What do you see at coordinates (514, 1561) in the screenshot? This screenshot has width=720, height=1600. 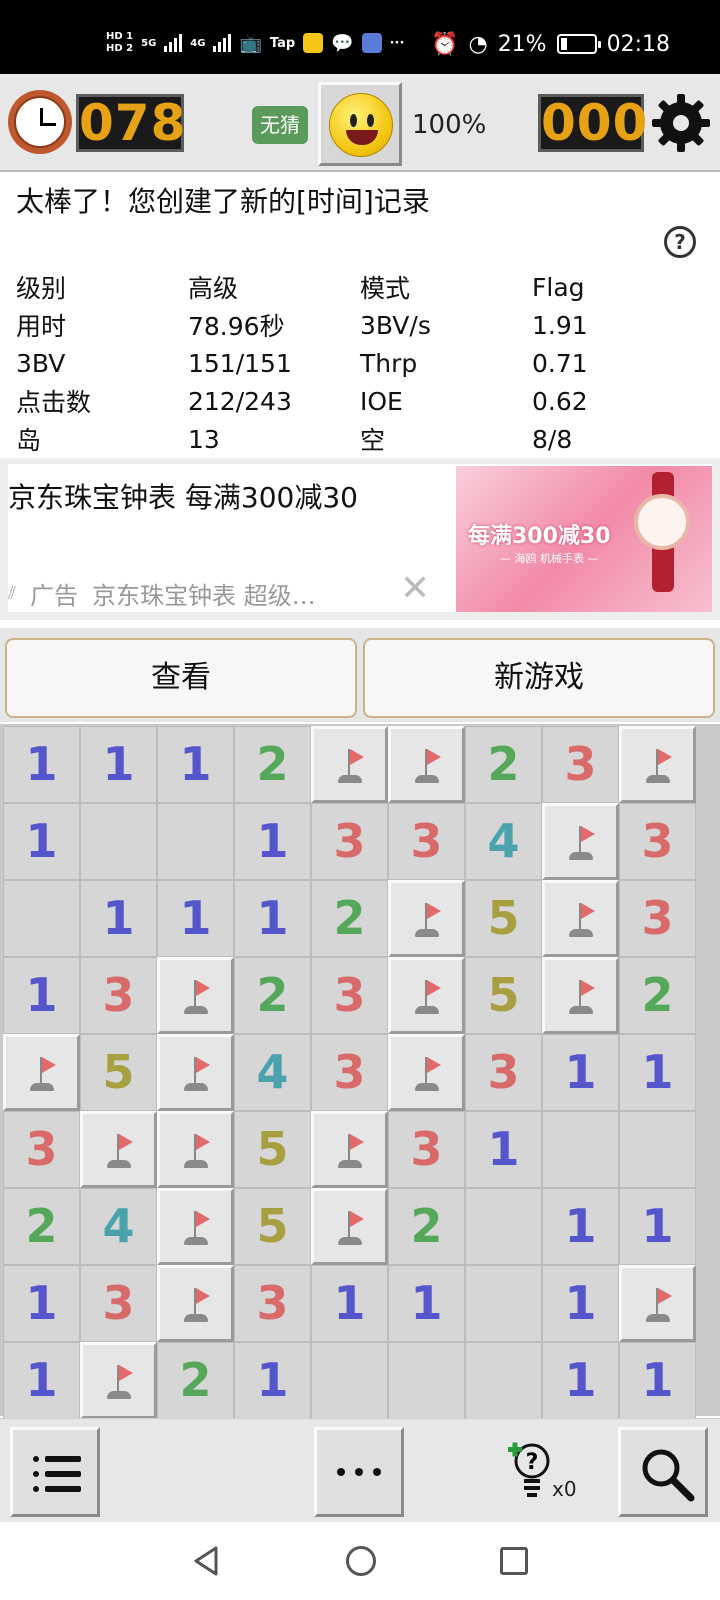 I see `recent-apps-icon` at bounding box center [514, 1561].